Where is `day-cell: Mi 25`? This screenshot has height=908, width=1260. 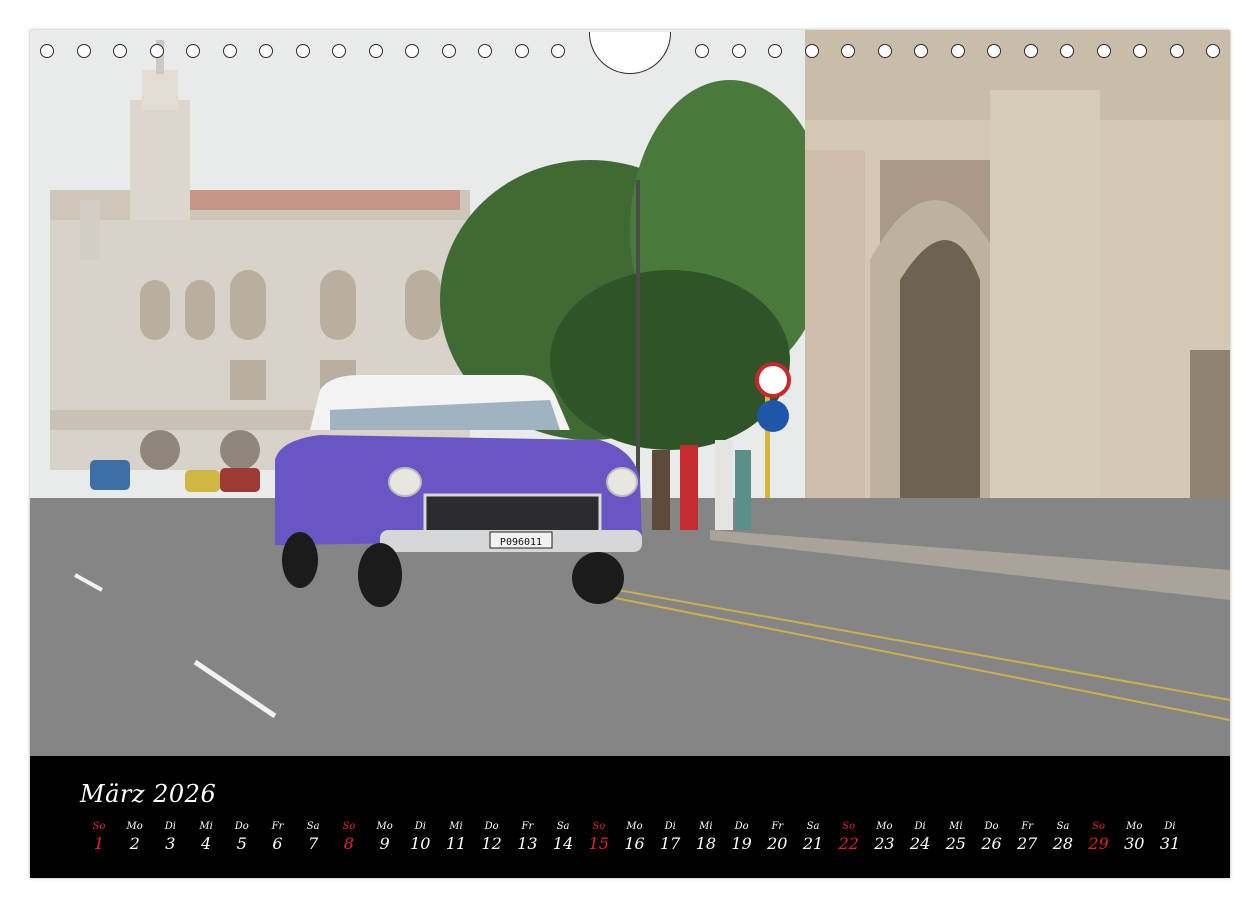 day-cell: Mi 25 is located at coordinates (956, 837).